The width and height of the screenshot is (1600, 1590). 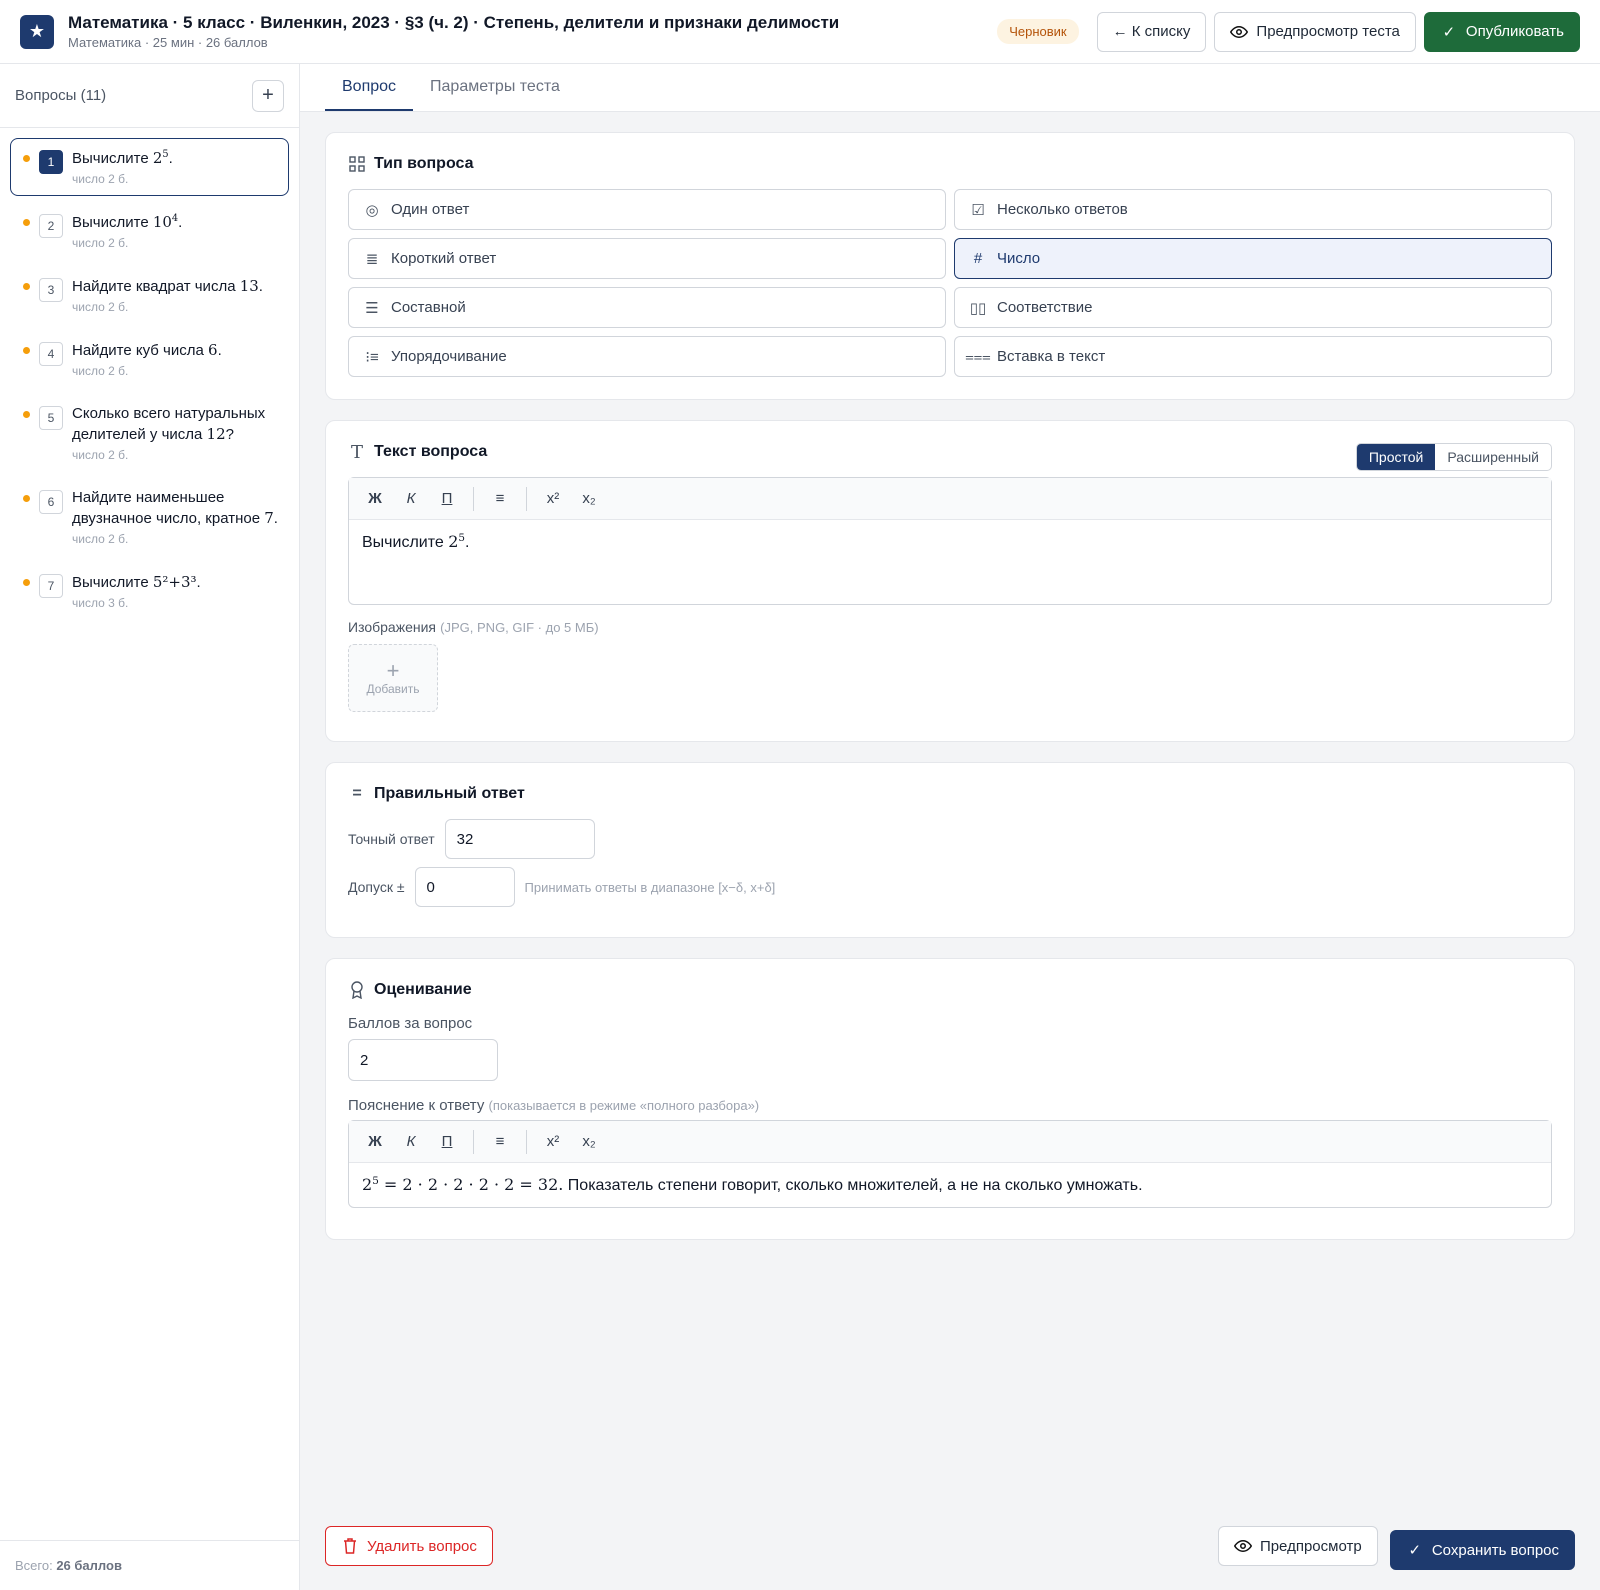 What do you see at coordinates (375, 1180) in the screenshot?
I see `explanation-math-sup: 5` at bounding box center [375, 1180].